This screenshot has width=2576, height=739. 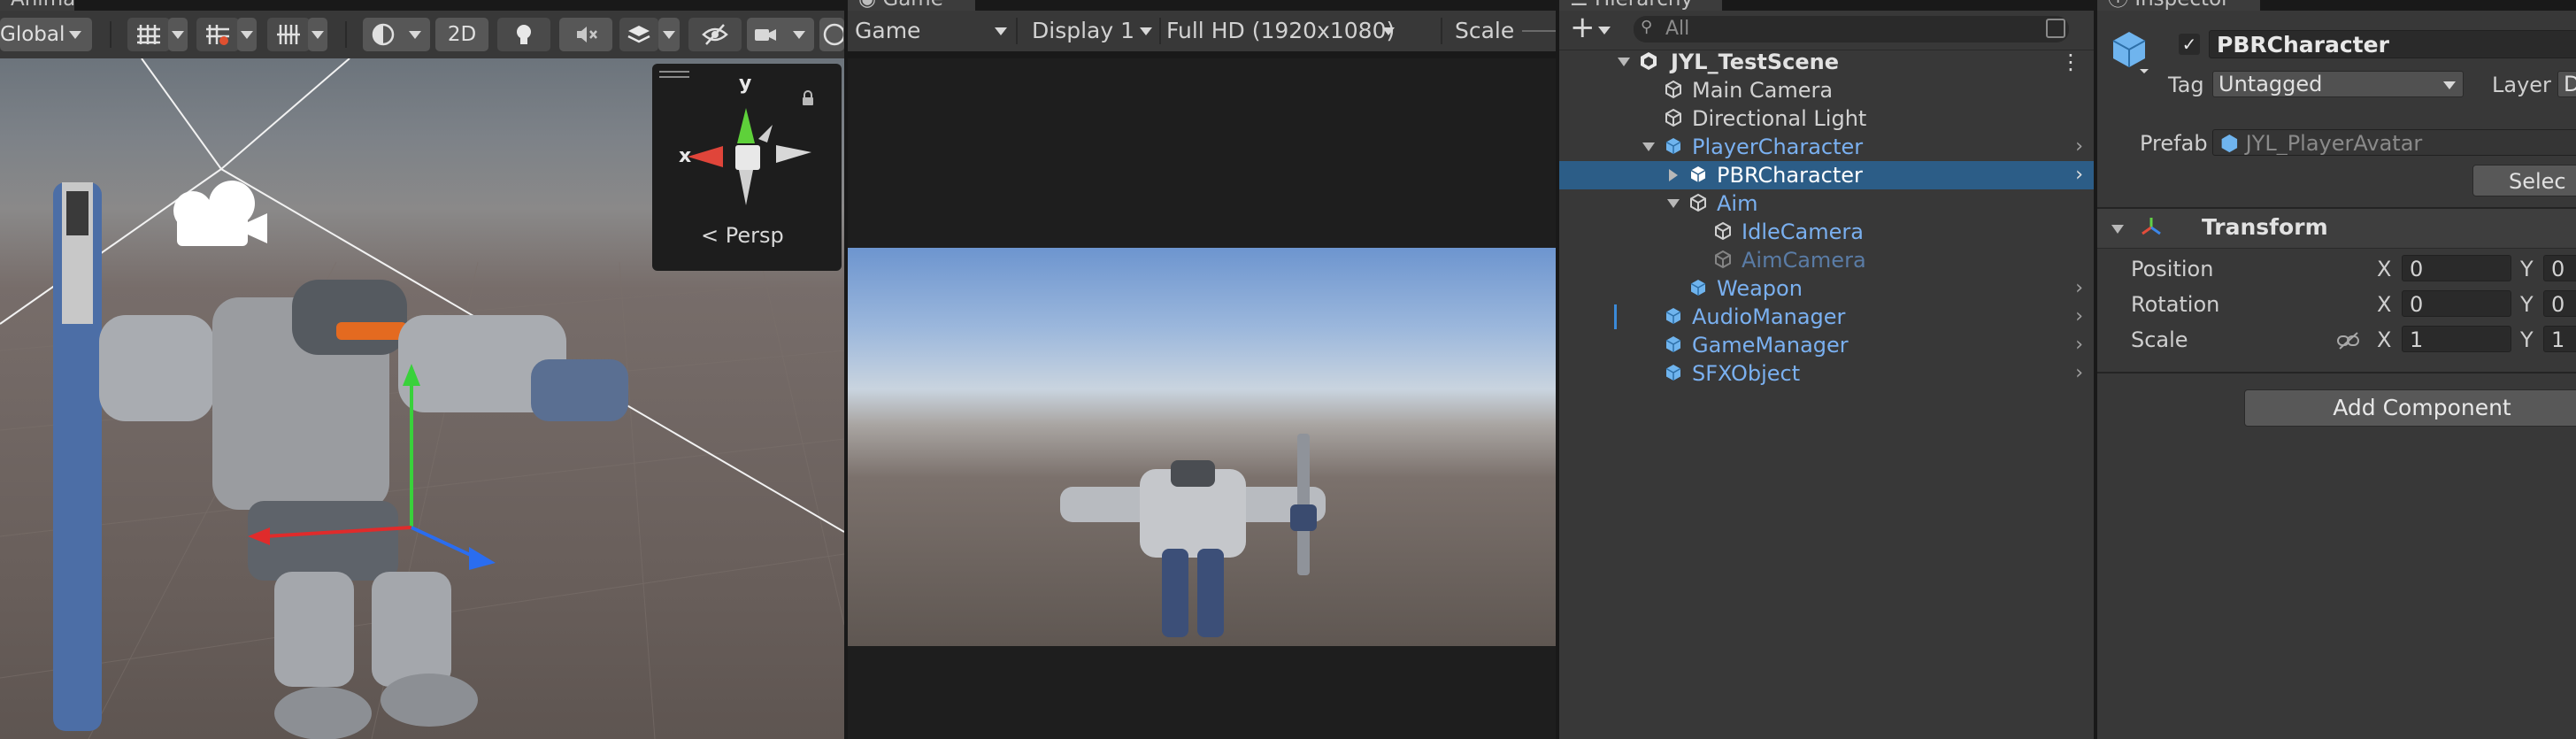 What do you see at coordinates (1826, 90) in the screenshot?
I see `hierarchy-item-main-camera: Main Camera` at bounding box center [1826, 90].